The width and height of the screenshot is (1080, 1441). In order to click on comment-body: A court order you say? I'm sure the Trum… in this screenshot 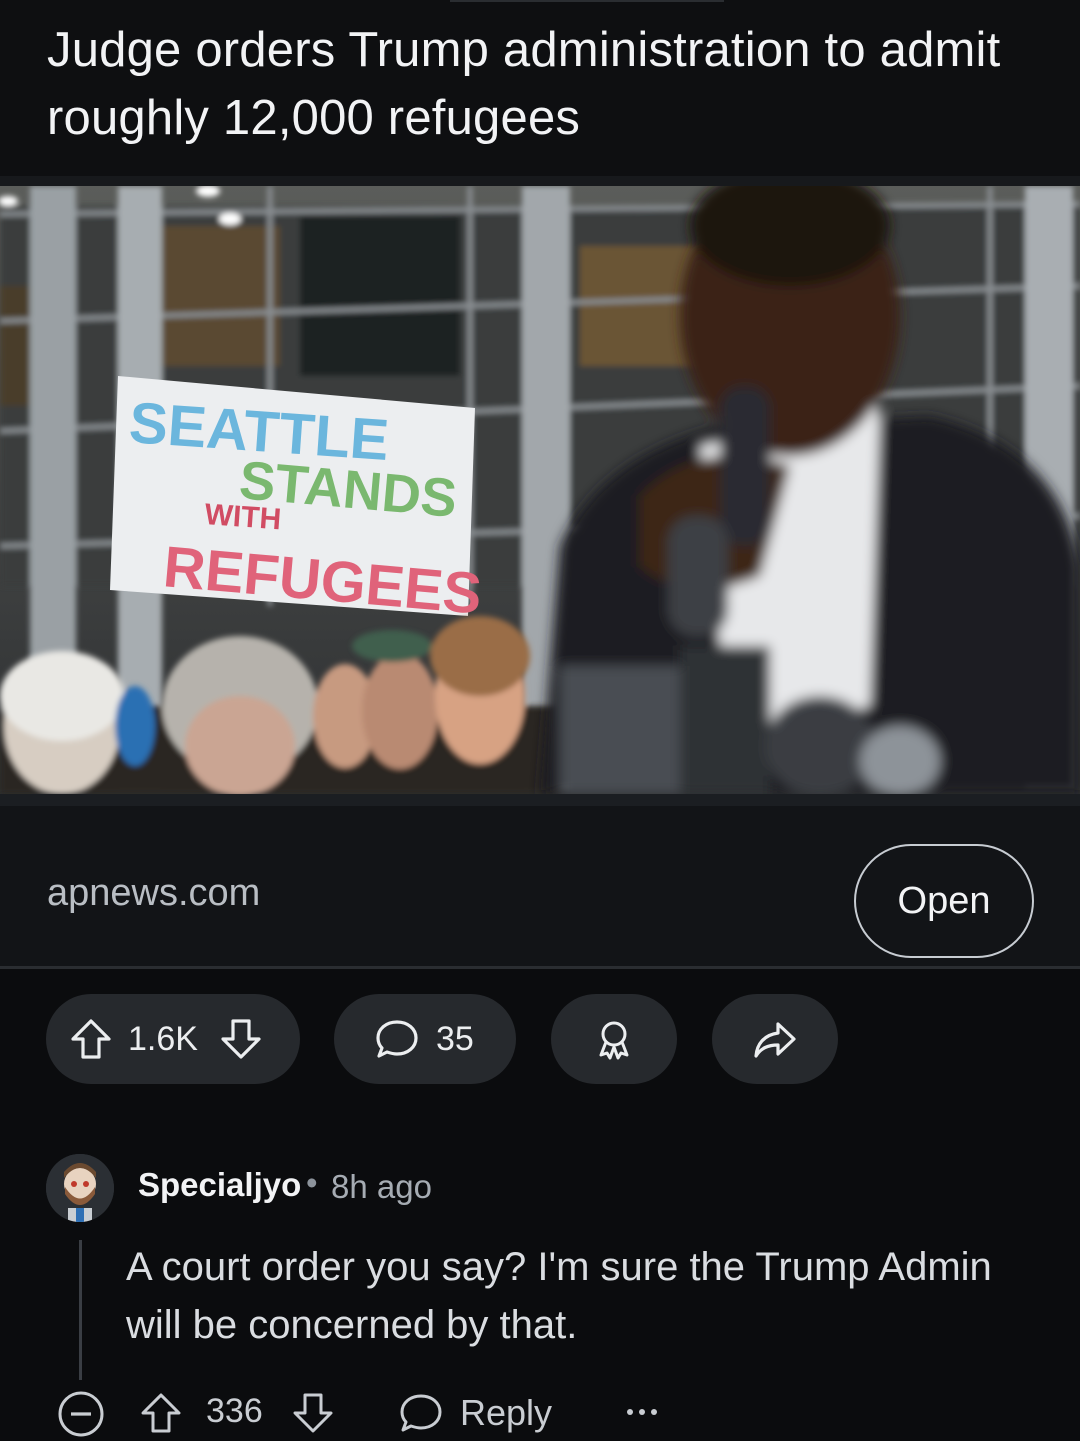, I will do `click(559, 1296)`.